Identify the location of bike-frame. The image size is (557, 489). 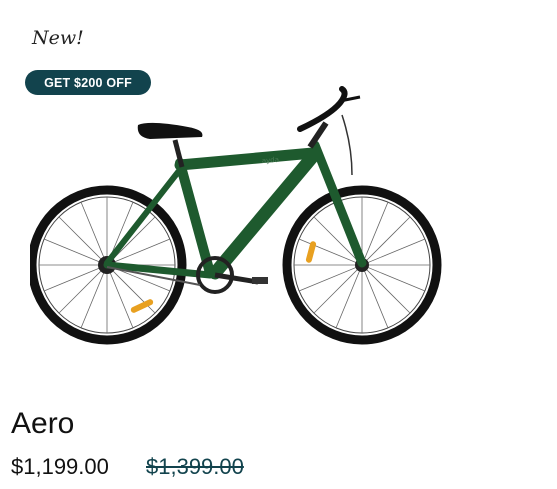
(235, 210).